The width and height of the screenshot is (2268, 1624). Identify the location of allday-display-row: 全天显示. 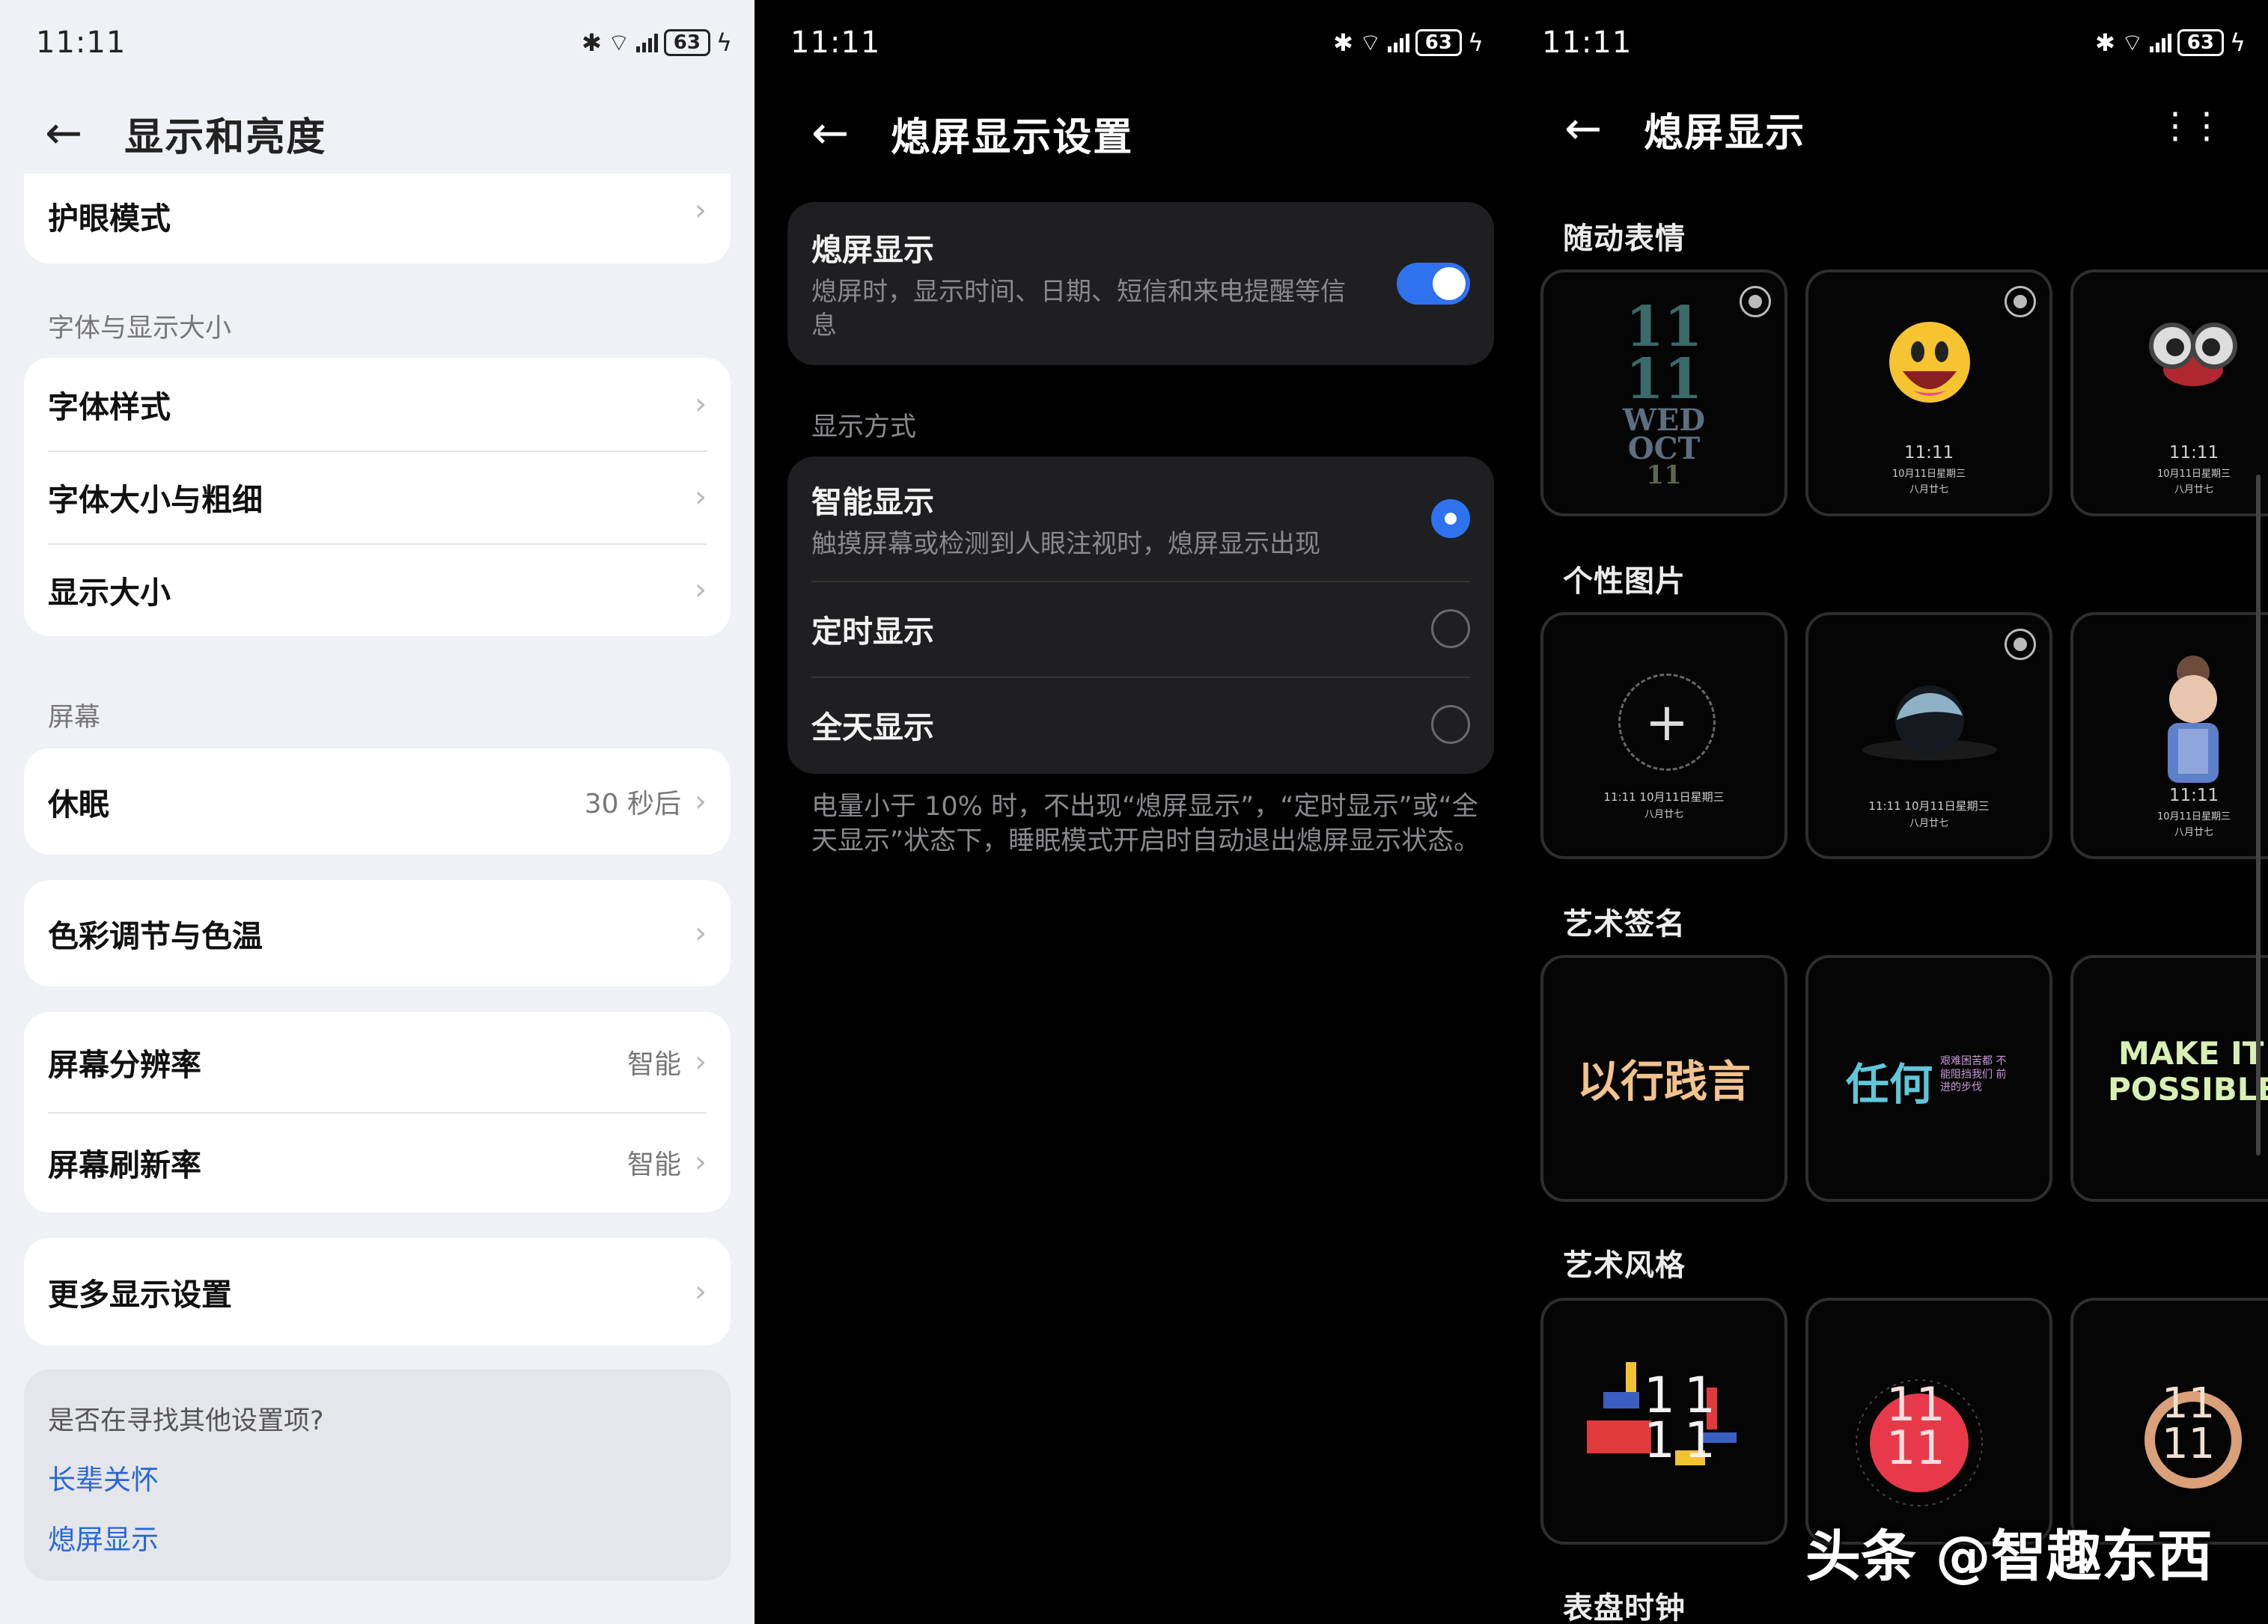
(1140, 725).